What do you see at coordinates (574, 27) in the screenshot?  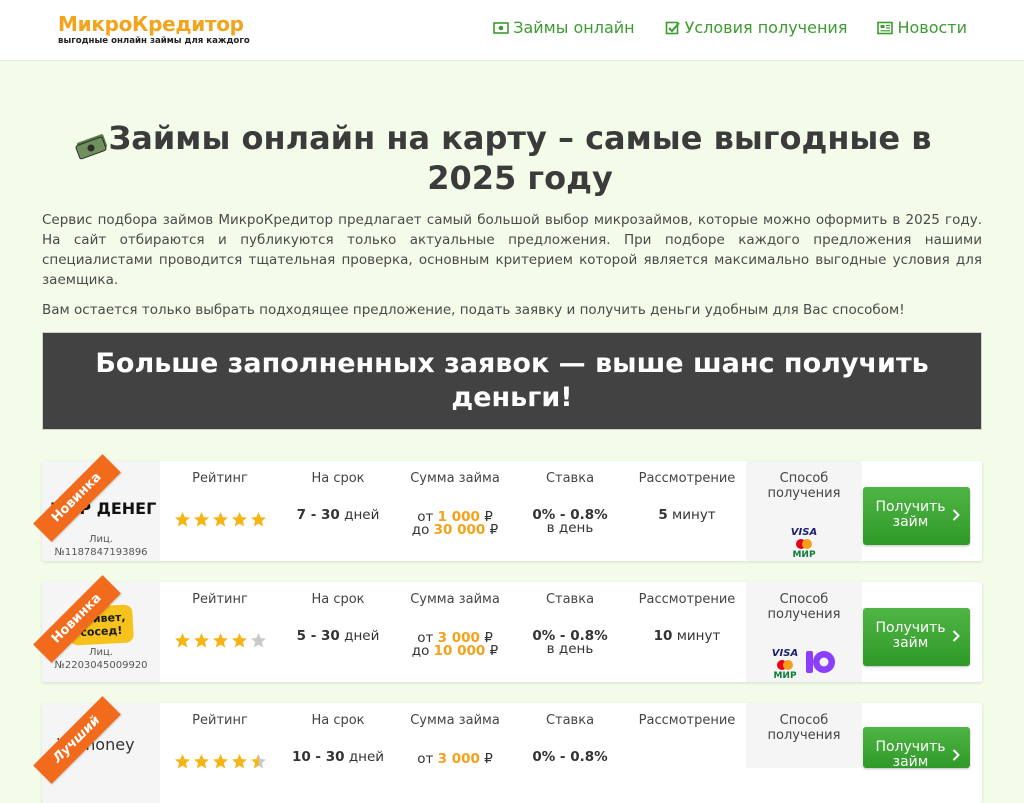 I see `nav-label-loans: Займы онлайн` at bounding box center [574, 27].